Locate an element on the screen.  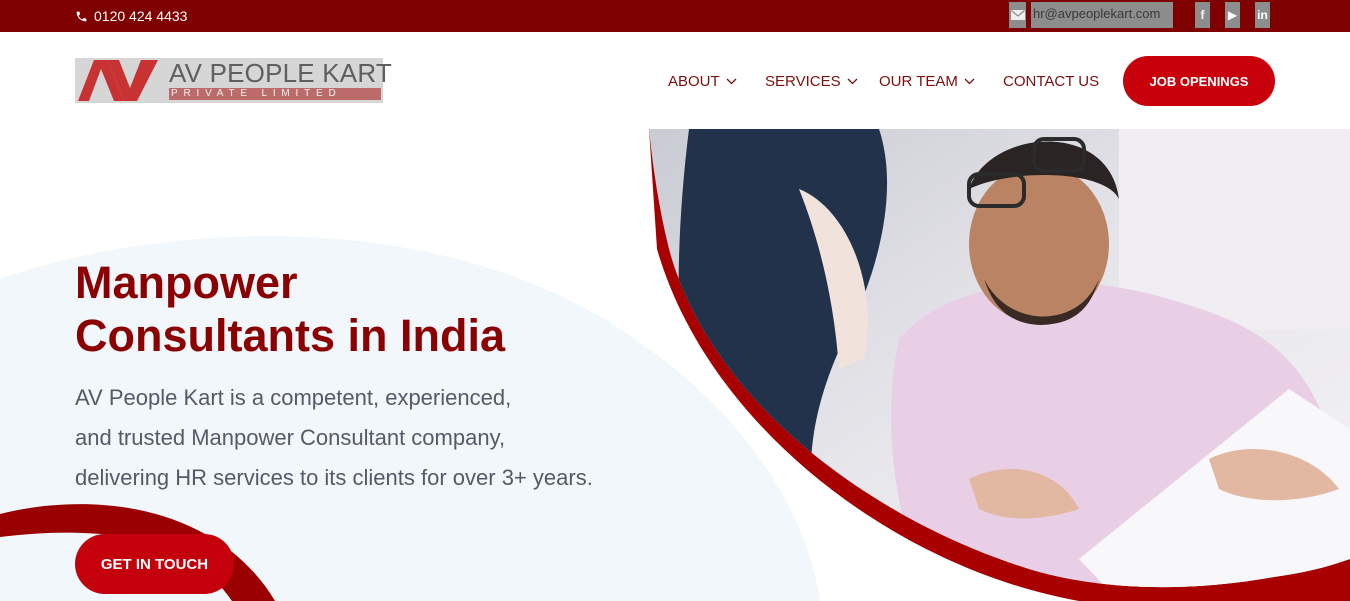
linkedin-icon: in is located at coordinates (1262, 15).